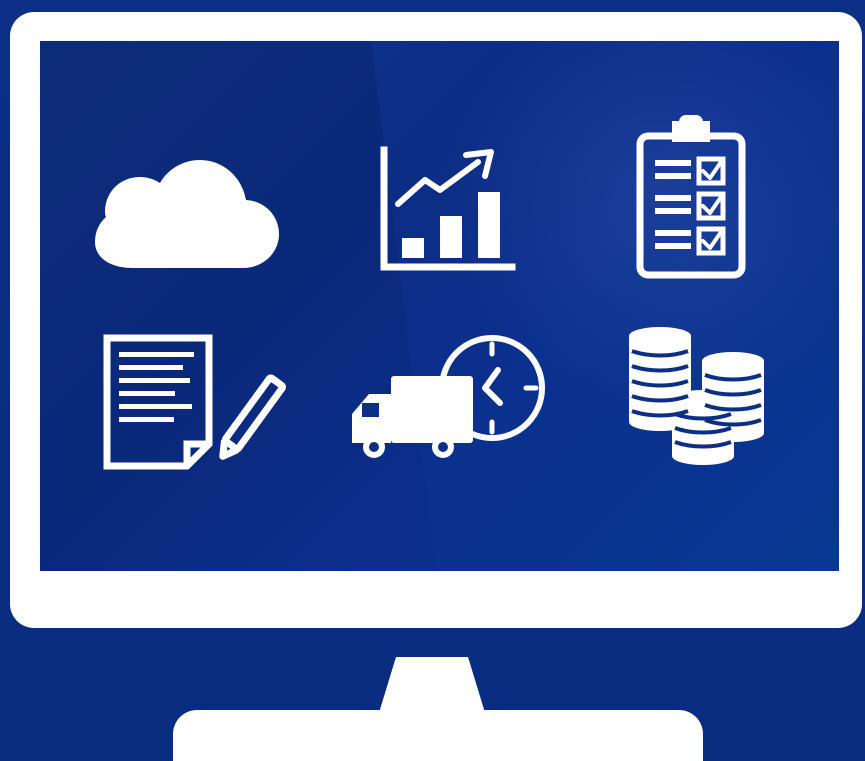 This screenshot has height=761, width=865. Describe the element at coordinates (697, 397) in the screenshot. I see `coins-icon` at that location.